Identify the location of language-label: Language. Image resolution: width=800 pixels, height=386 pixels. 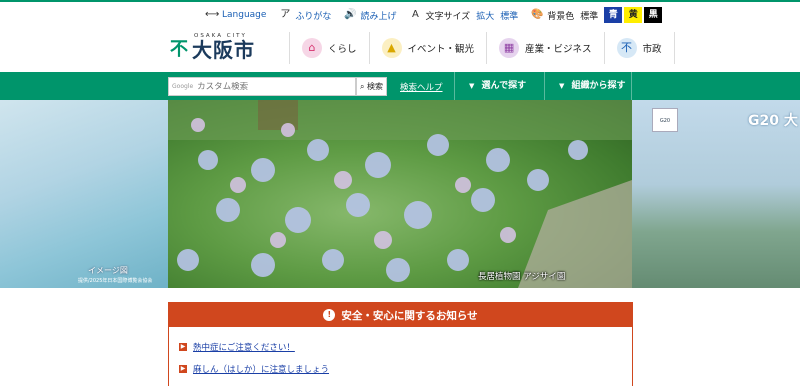
(244, 15).